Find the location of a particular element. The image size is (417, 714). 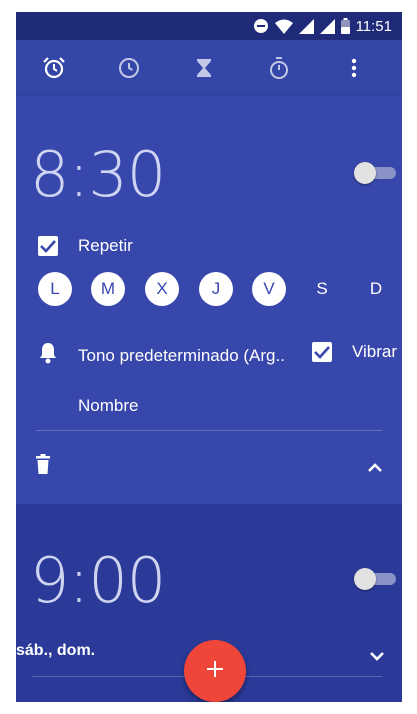

timer-hourglass-icon is located at coordinates (204, 68).